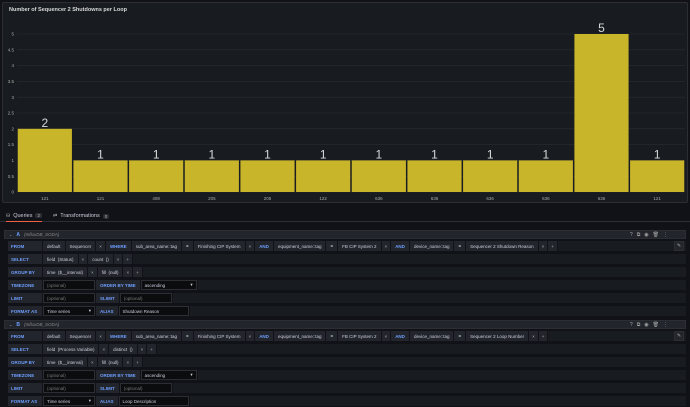 This screenshot has height=407, width=690. Describe the element at coordinates (345, 234) in the screenshot. I see `query-header: ⌄ A (InfluxDB_SODA)? ⧉ ◉ 🗑 ⋮` at that location.